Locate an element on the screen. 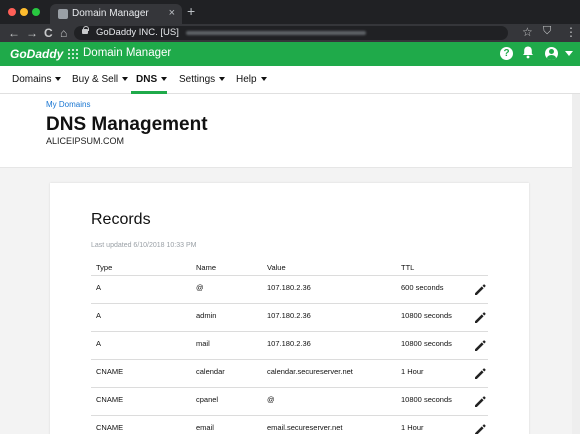  app-header: GoDaddy Domain Manager ? is located at coordinates (290, 54).